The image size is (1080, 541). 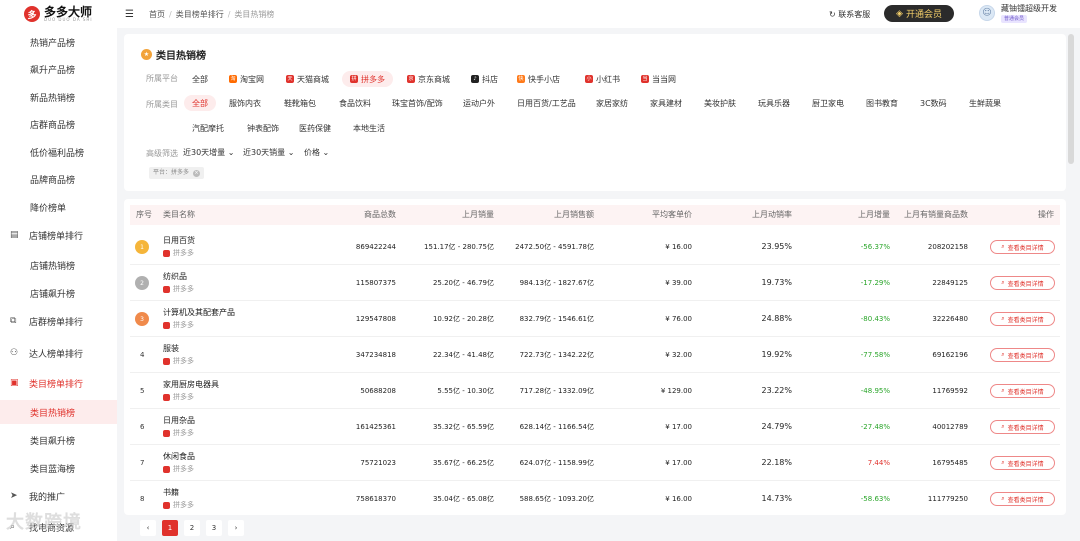 What do you see at coordinates (197, 173) in the screenshot?
I see `close-icon: ×` at bounding box center [197, 173].